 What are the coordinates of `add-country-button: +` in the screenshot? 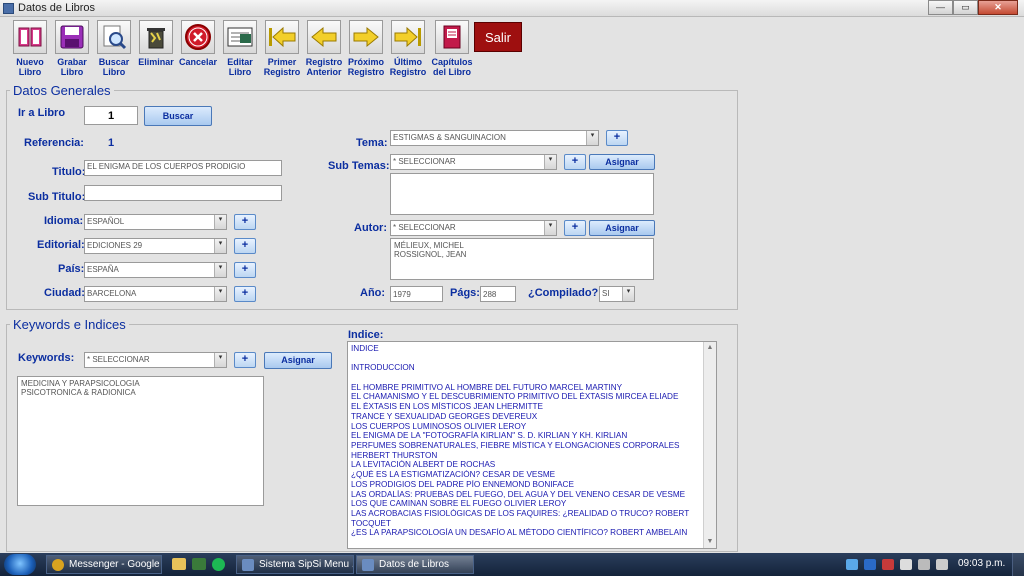 It's located at (245, 270).